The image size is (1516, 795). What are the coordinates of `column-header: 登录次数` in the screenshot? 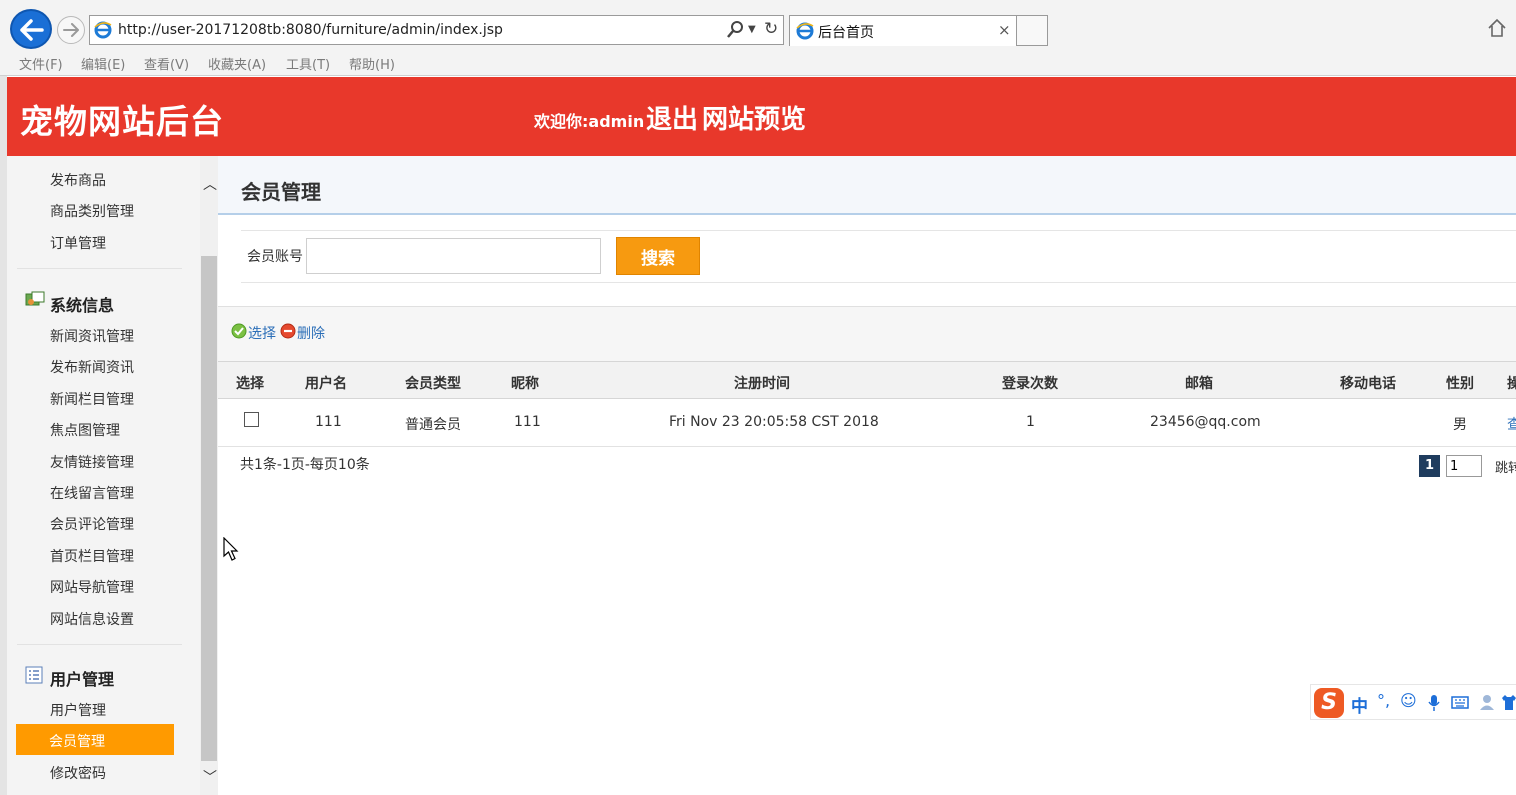 It's located at (1030, 384).